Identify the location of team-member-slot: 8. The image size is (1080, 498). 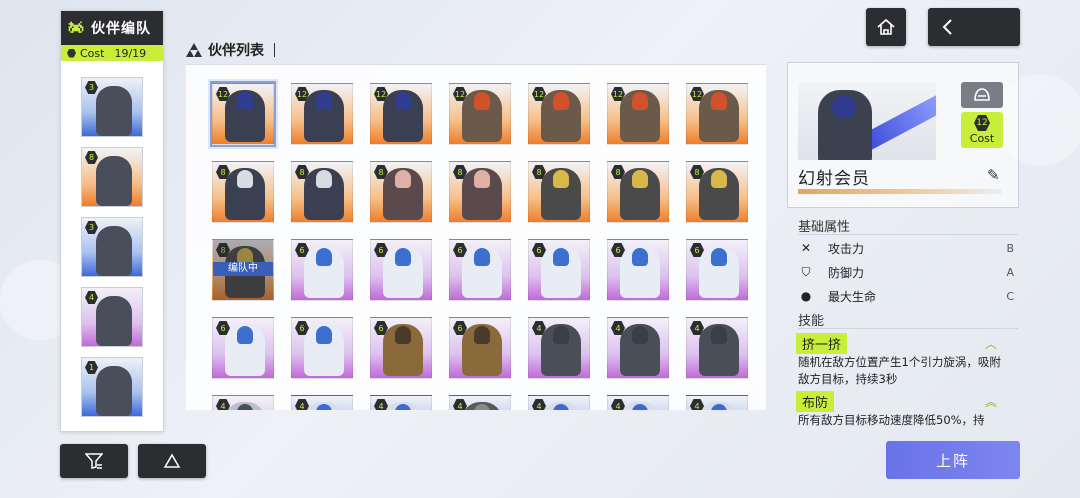
(112, 177).